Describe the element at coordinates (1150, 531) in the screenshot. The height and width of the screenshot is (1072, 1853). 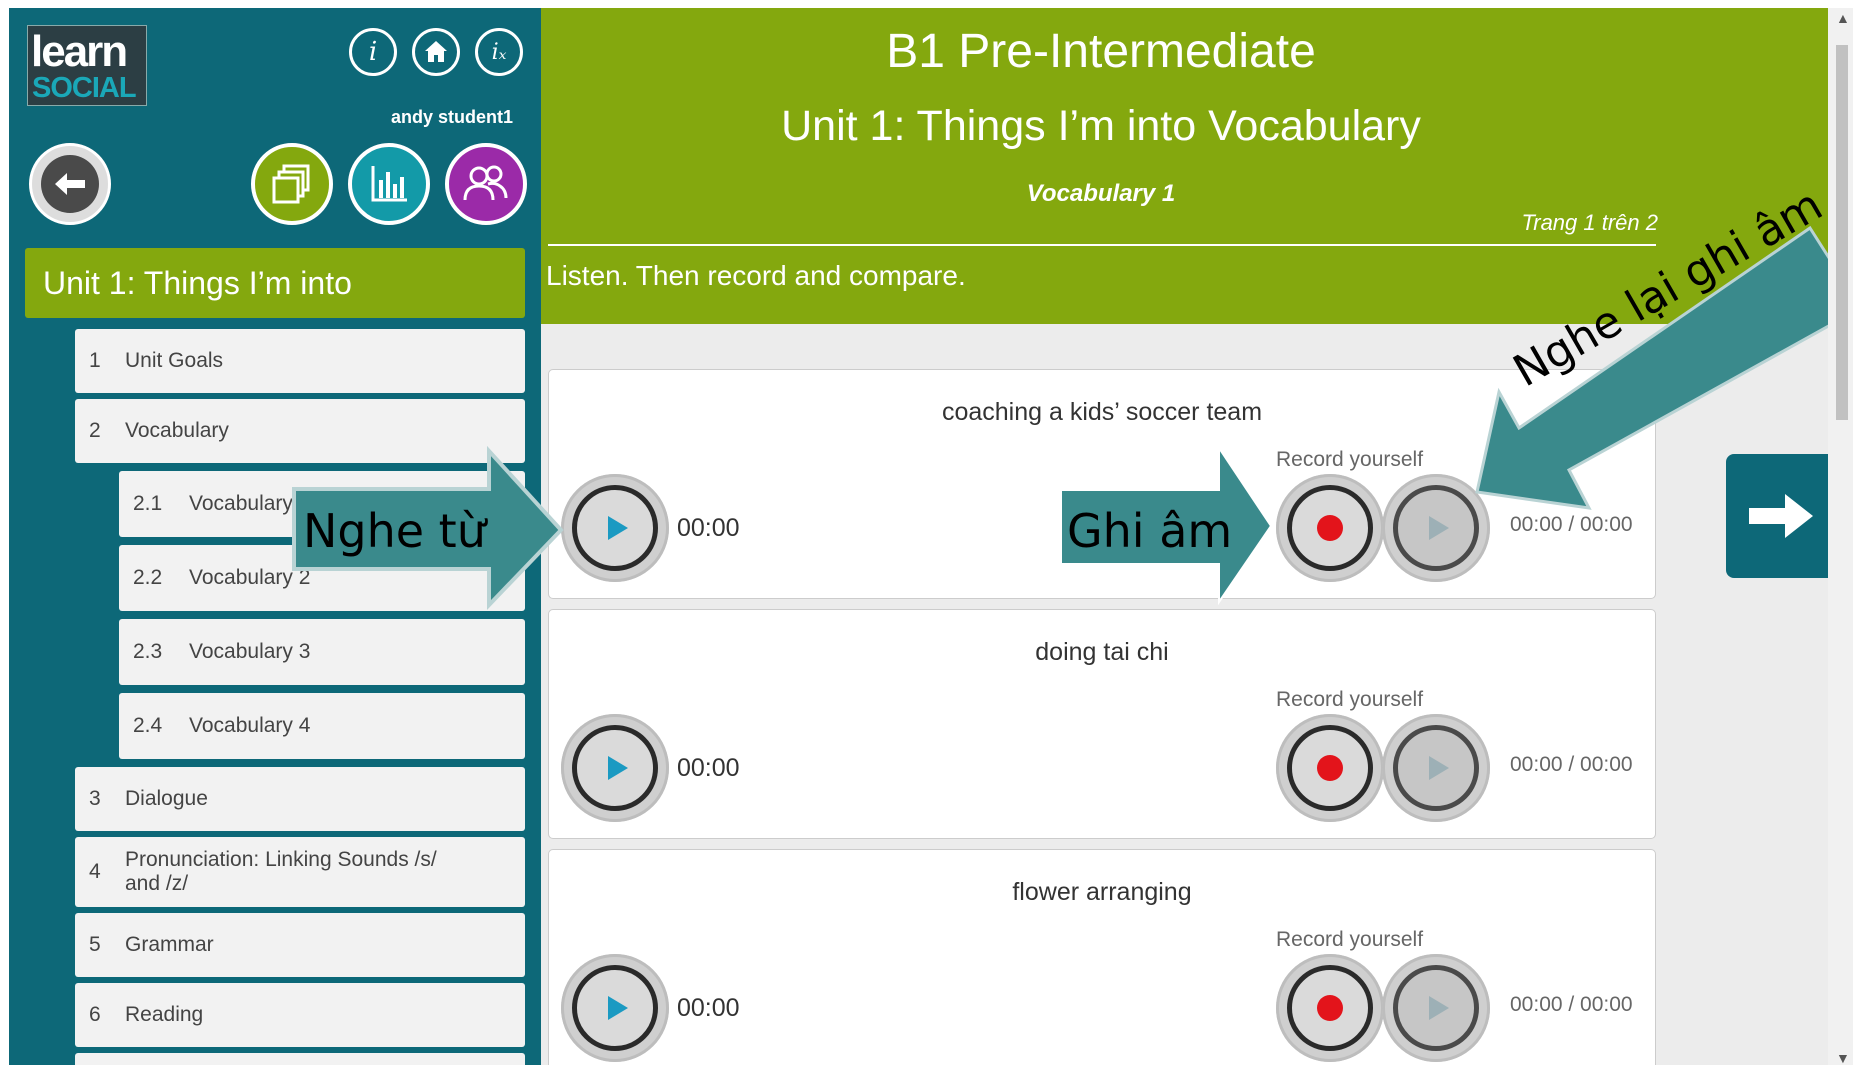
I see `record-callout-label: Ghi âm` at that location.